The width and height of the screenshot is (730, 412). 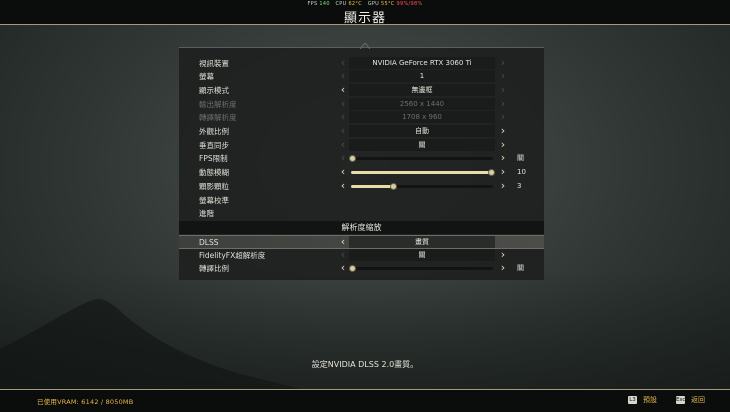 I want to click on setting-value: 畫質, so click(x=422, y=242).